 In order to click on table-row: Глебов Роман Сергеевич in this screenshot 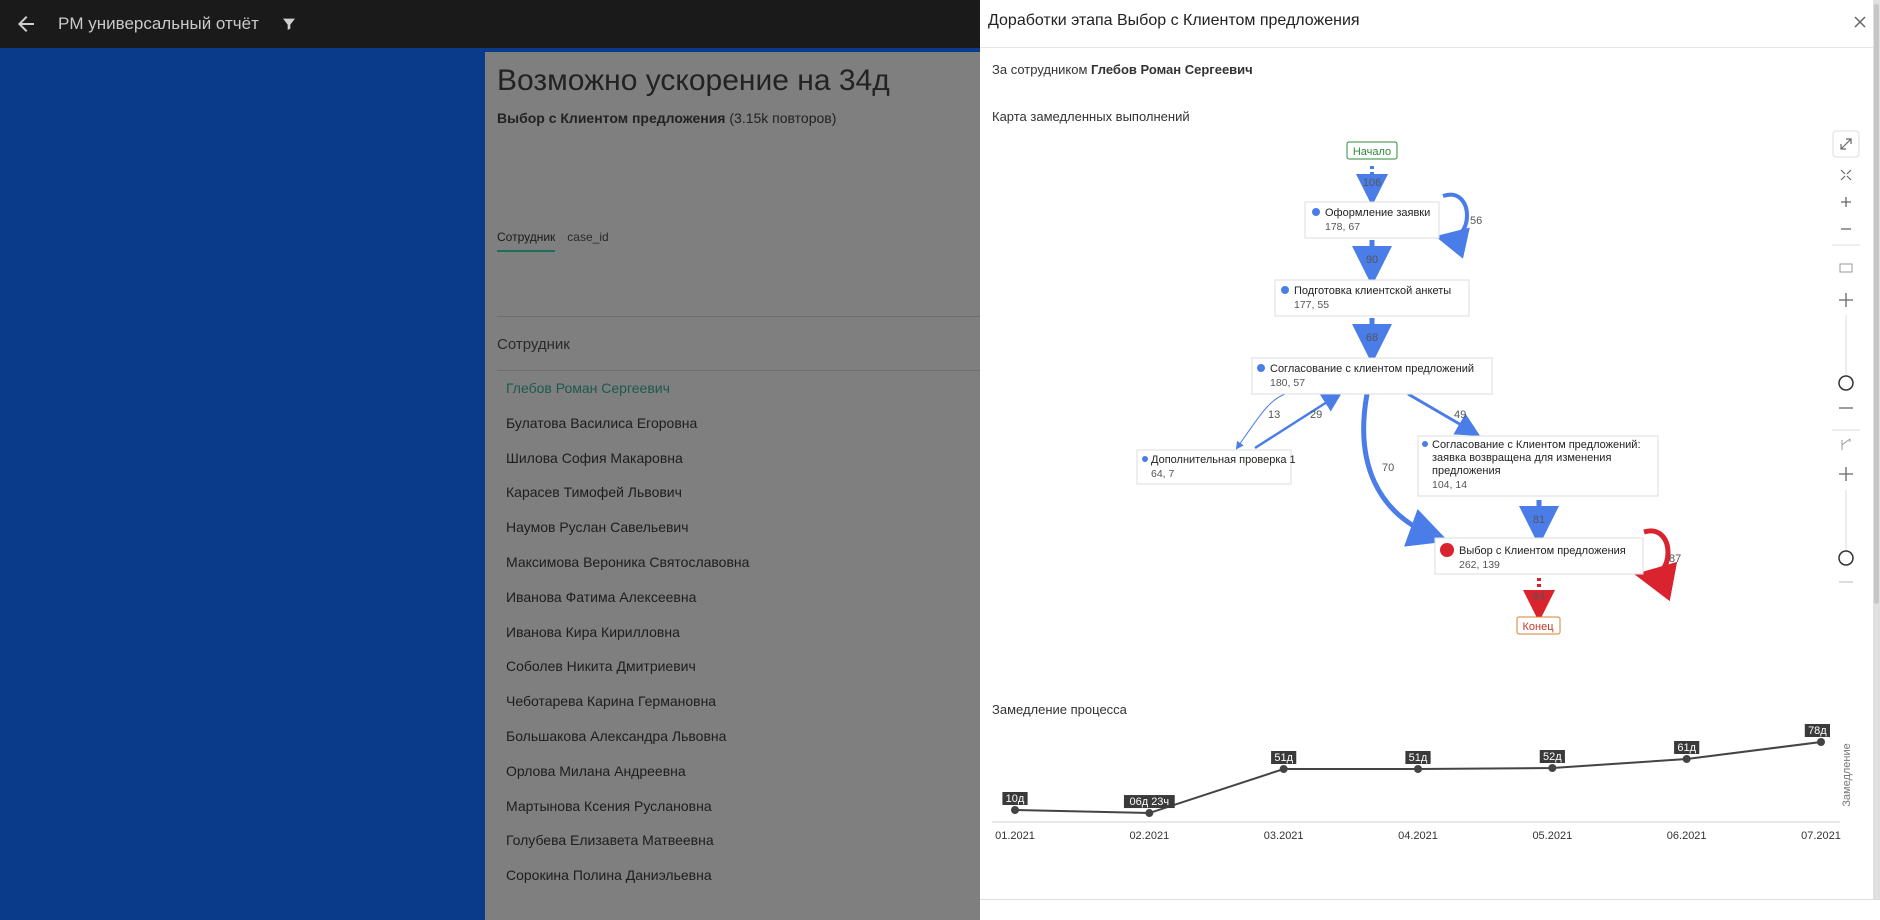, I will do `click(627, 391)`.